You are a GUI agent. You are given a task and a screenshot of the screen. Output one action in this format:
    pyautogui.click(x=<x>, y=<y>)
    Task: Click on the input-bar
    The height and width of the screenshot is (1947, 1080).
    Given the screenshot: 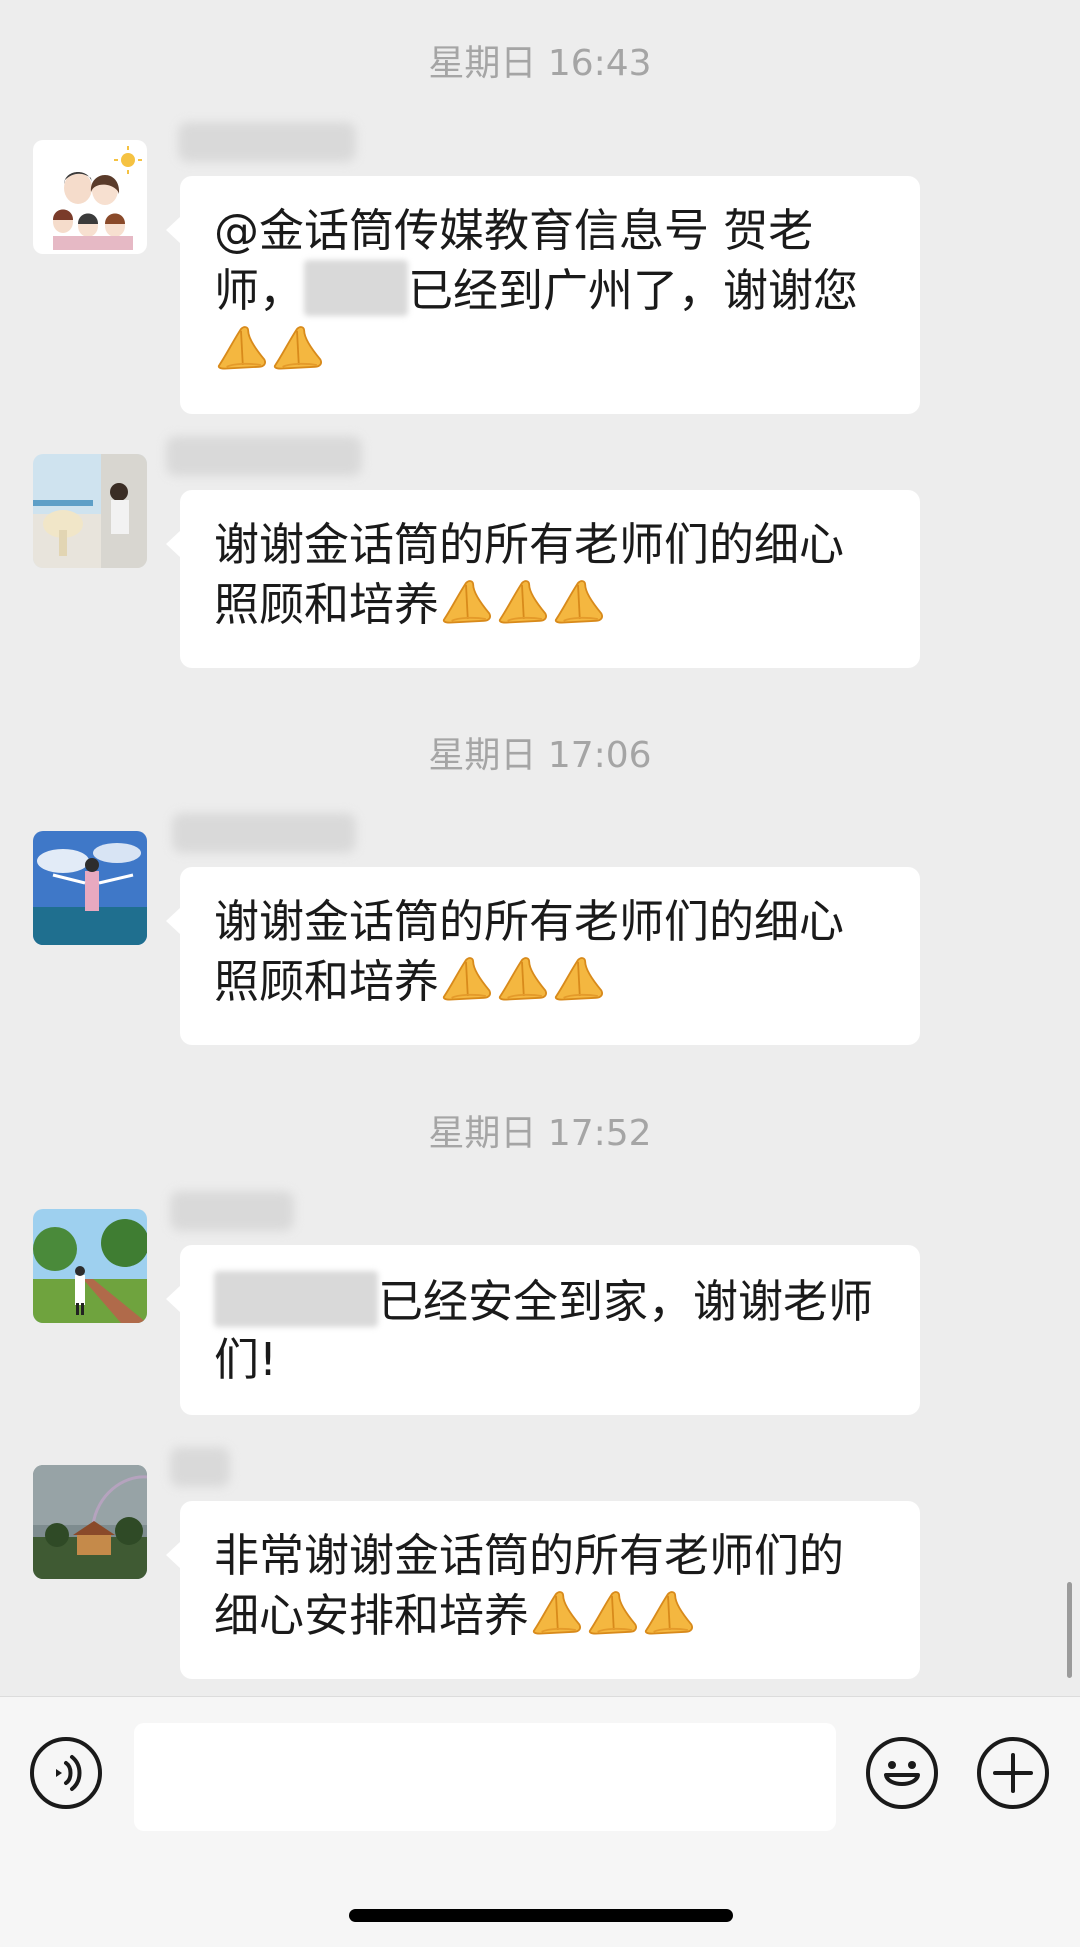 What is the action you would take?
    pyautogui.click(x=540, y=1821)
    